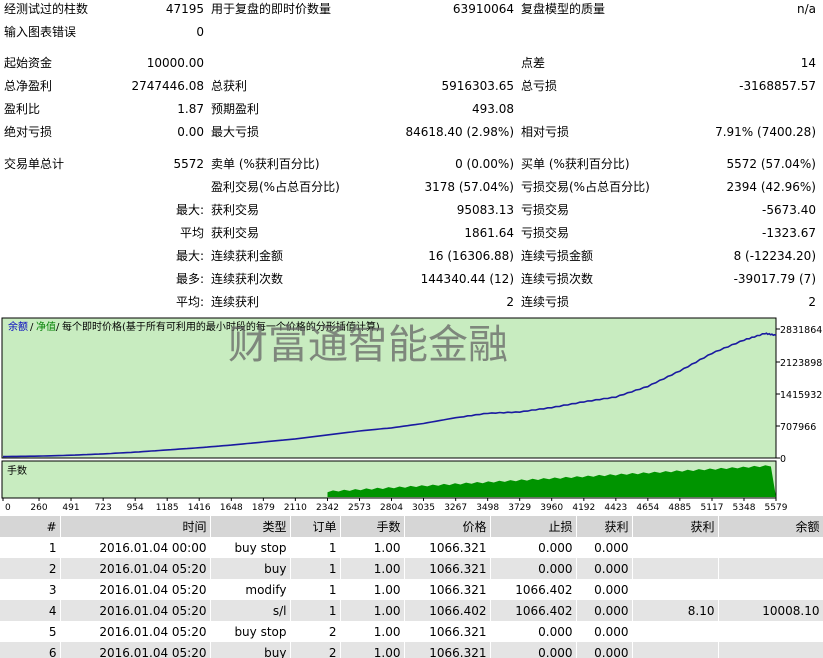 The image size is (823, 658). What do you see at coordinates (776, 508) in the screenshot?
I see `x-tick-label: 5579` at bounding box center [776, 508].